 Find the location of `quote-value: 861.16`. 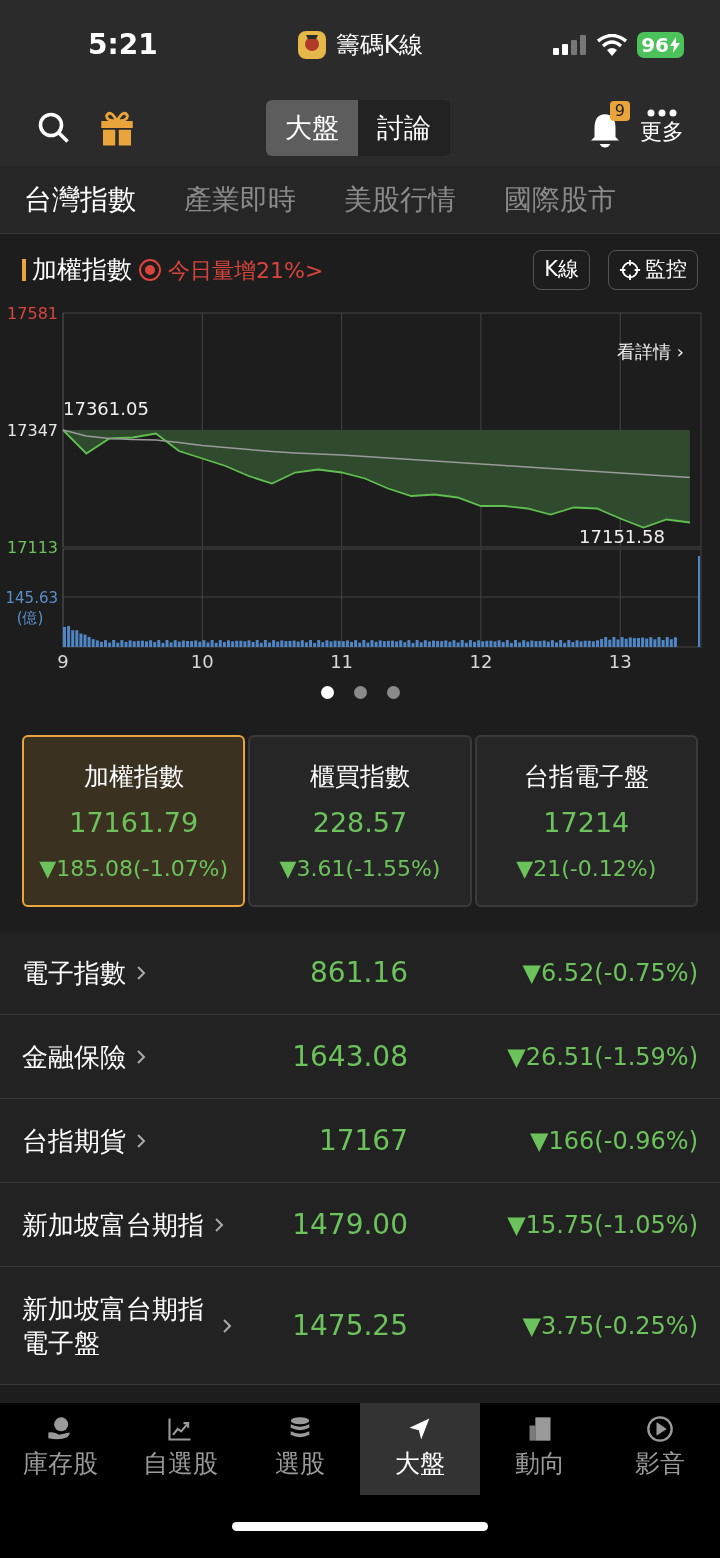

quote-value: 861.16 is located at coordinates (358, 972).